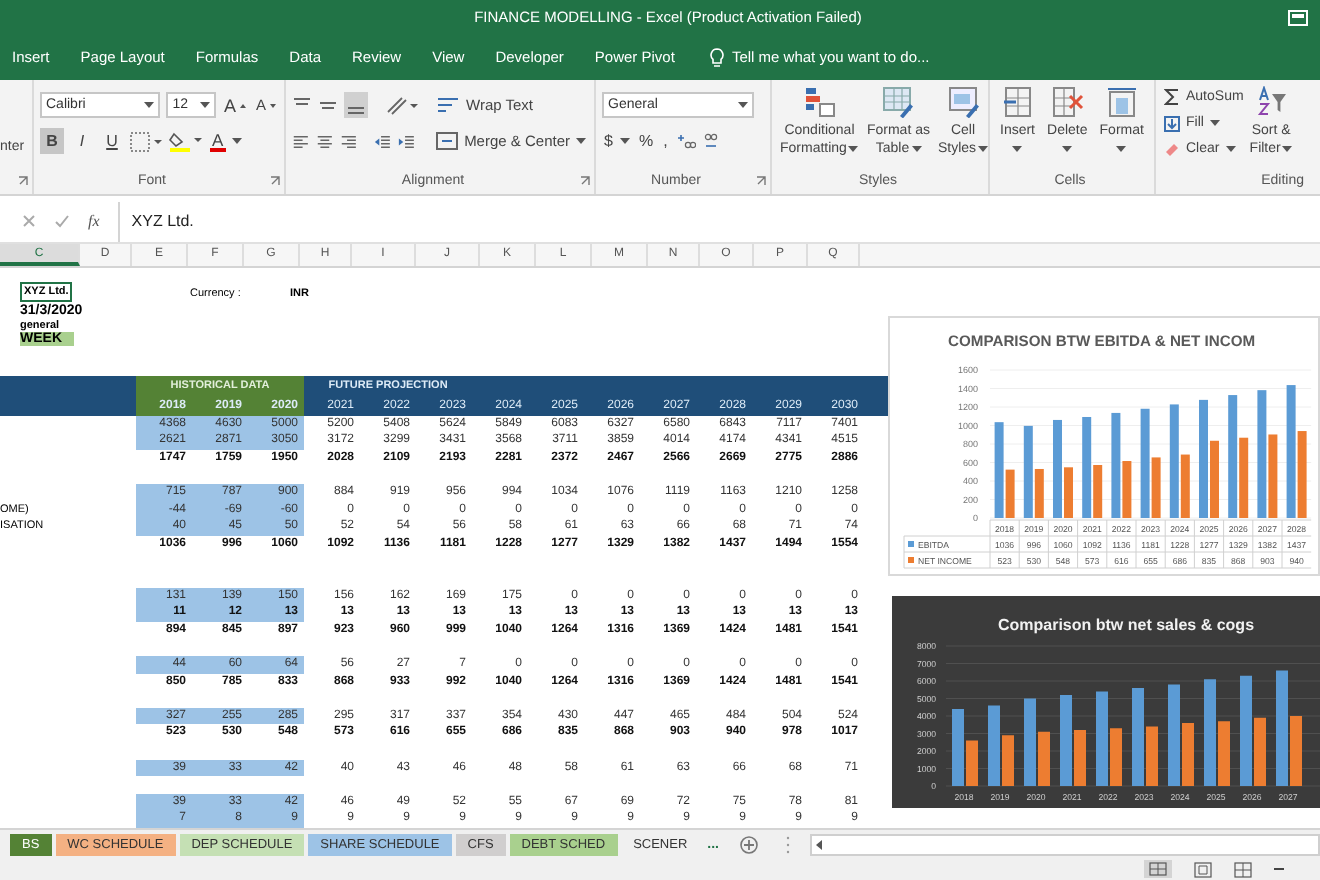  What do you see at coordinates (1172, 97) in the screenshot?
I see `sigma-icon` at bounding box center [1172, 97].